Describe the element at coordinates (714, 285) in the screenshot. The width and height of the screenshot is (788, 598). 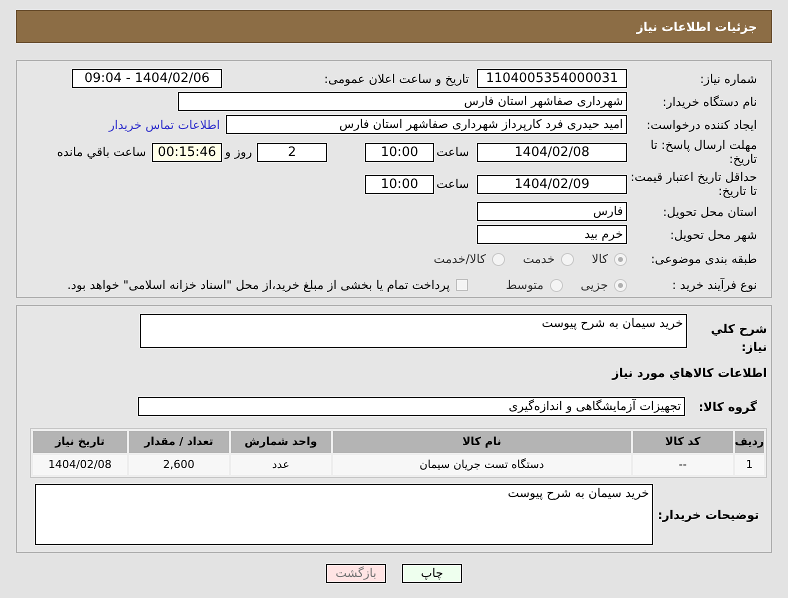
I see `field-label: نوع فرآیند خرید :` at that location.